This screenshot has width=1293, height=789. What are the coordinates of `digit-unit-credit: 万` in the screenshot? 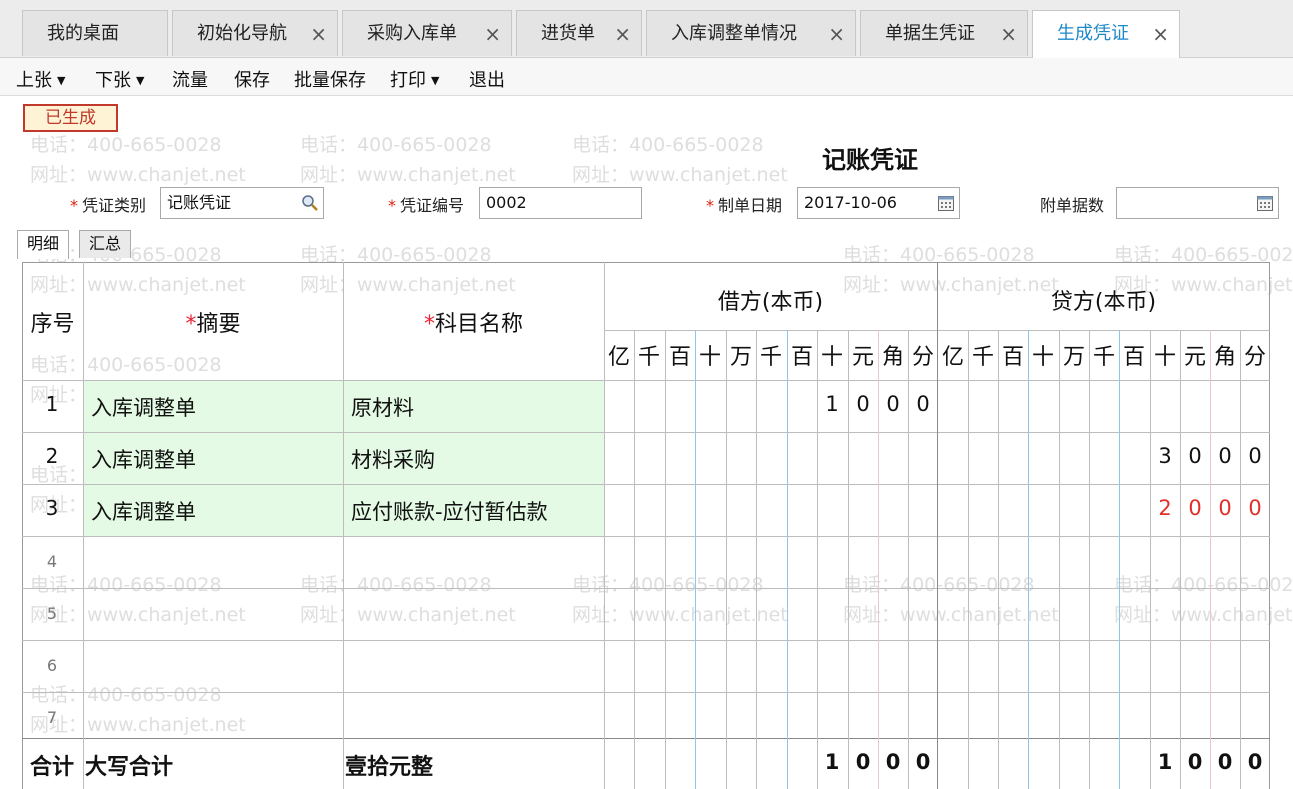 It's located at (1073, 357).